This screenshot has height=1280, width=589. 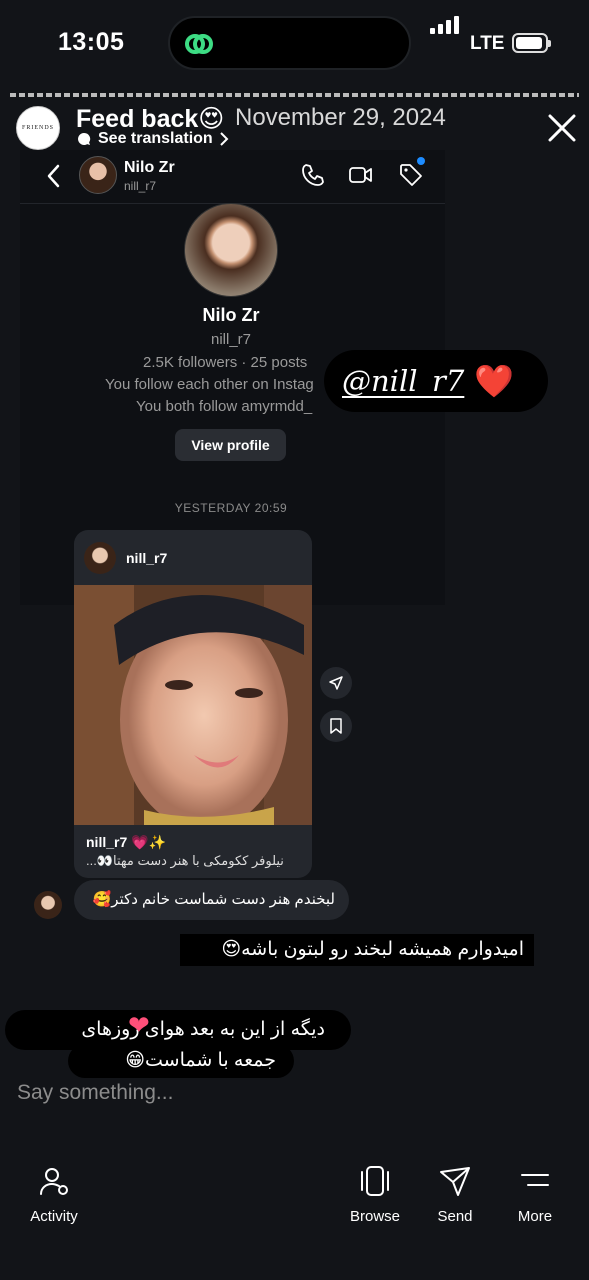 I want to click on post-photo, so click(x=193, y=705).